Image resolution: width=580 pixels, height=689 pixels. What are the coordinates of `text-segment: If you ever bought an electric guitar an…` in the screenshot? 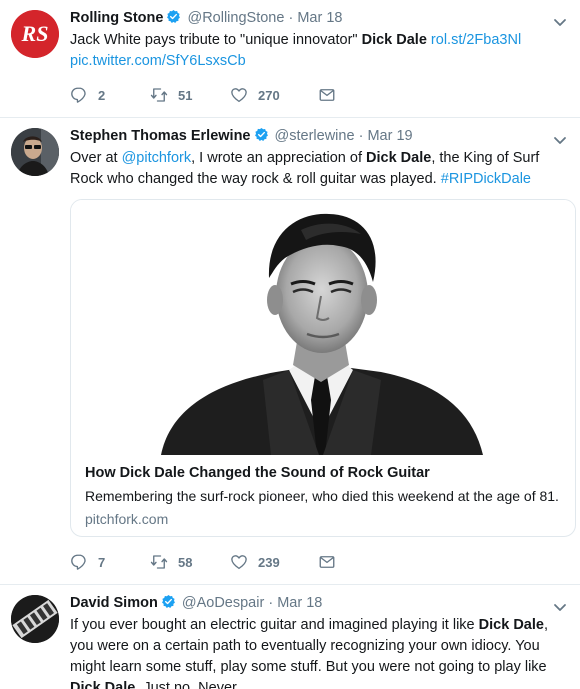 It's located at (274, 625).